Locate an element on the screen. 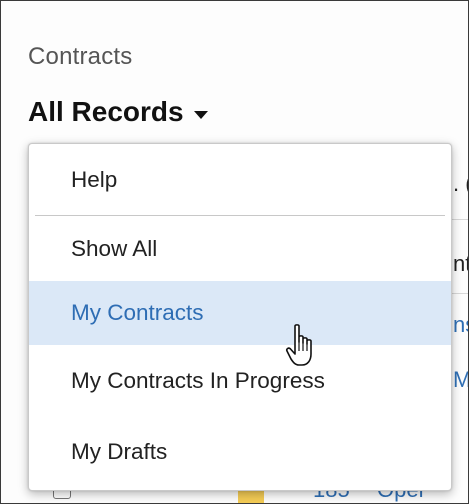 The width and height of the screenshot is (469, 504). menu-item-my-contracts: My Contracts is located at coordinates (240, 313).